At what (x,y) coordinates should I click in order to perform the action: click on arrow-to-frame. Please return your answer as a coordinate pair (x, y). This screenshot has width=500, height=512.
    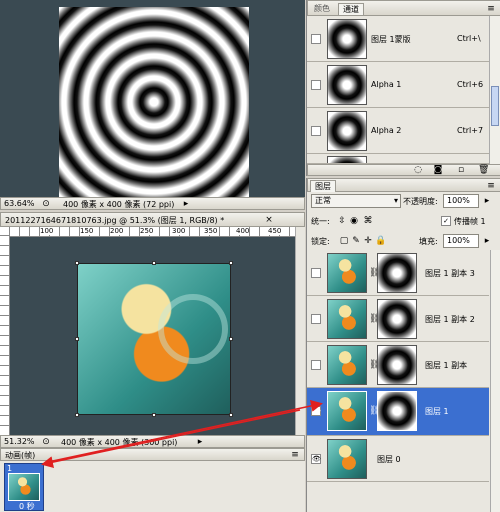
    Looking at the image, I should click on (171, 439).